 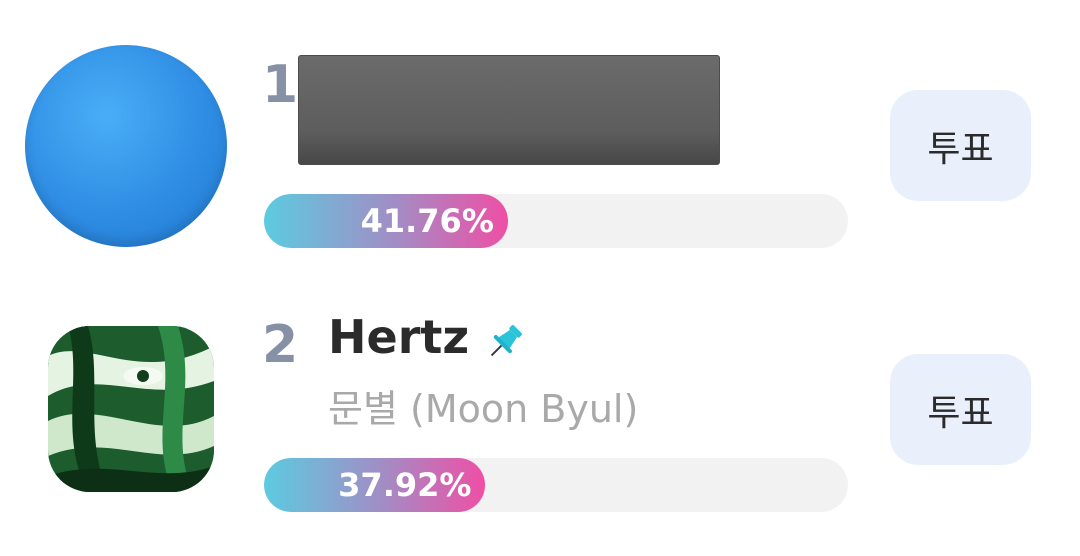 What do you see at coordinates (483, 409) in the screenshot?
I see `artist-name: 문별 (Moon Byul)` at bounding box center [483, 409].